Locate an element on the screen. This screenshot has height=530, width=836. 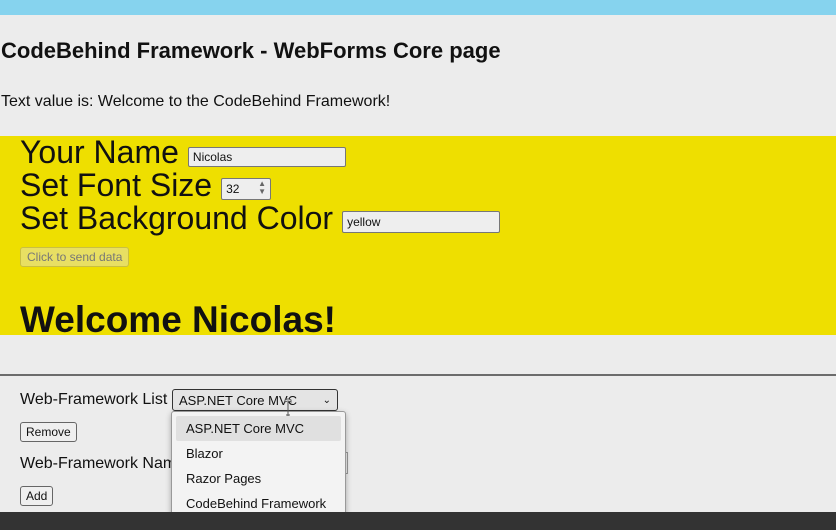
font-size-label: Set Font Size is located at coordinates (116, 185).